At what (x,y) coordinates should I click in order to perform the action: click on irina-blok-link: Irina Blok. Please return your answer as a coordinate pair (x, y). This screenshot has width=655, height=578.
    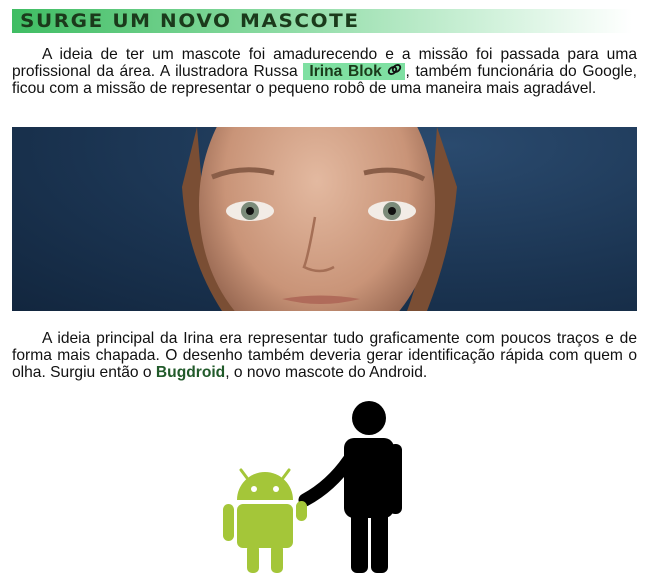
    Looking at the image, I should click on (354, 72).